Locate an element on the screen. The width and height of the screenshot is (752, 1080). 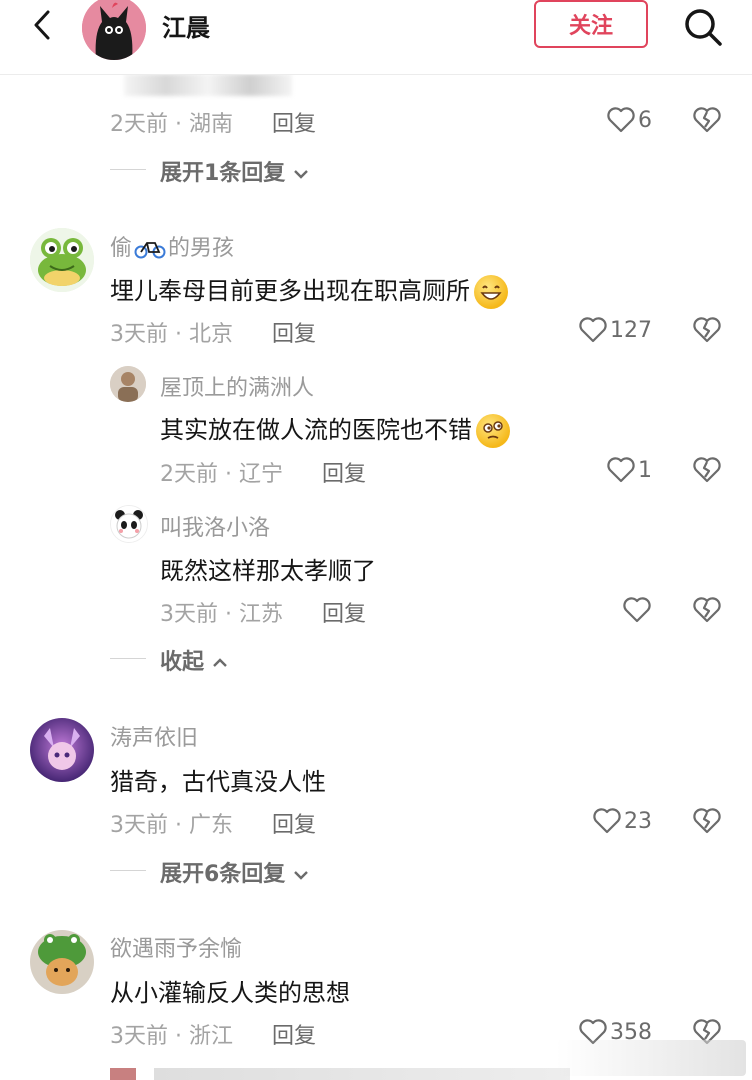
panda-avatar-image is located at coordinates (129, 524).